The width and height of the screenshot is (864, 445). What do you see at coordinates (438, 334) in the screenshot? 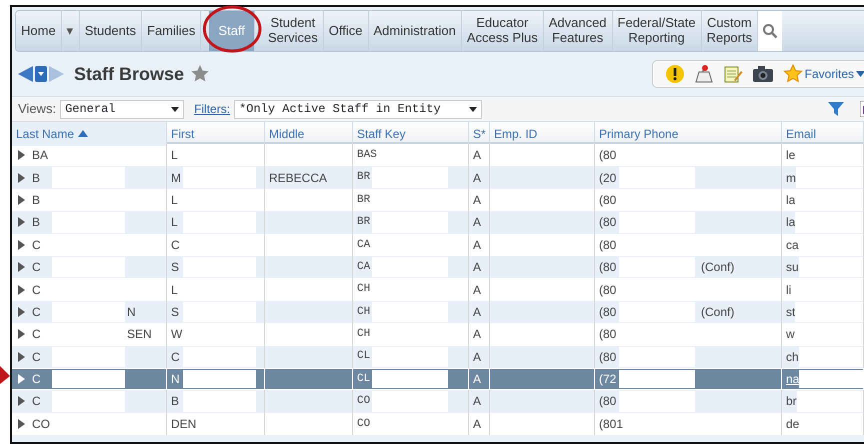
I see `table-row: C SEN W CH A (80 w` at bounding box center [438, 334].